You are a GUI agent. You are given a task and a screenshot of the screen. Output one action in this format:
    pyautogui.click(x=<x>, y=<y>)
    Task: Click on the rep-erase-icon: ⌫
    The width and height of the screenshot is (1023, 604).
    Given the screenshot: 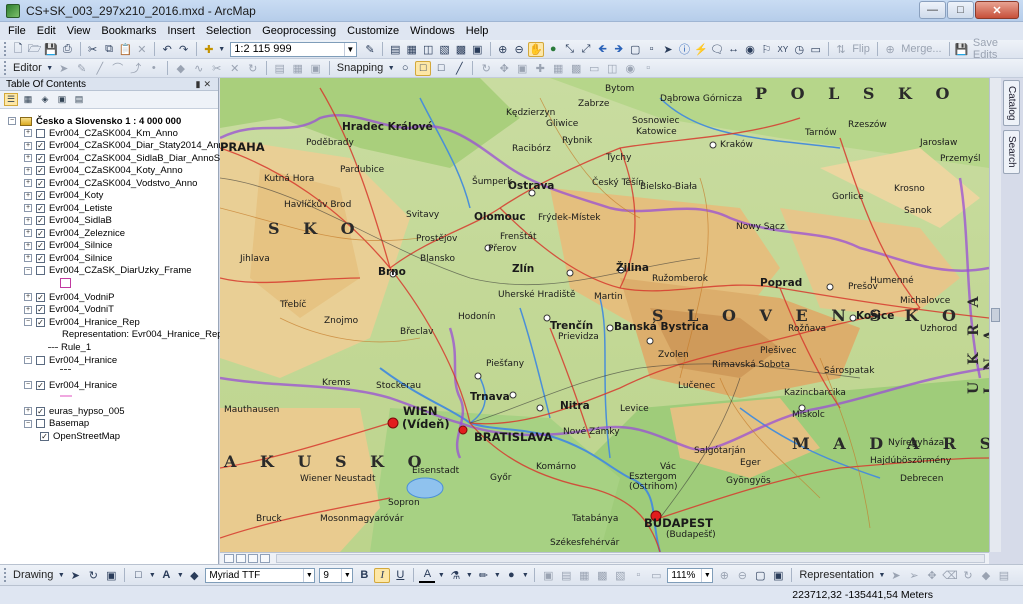 What is the action you would take?
    pyautogui.click(x=950, y=575)
    